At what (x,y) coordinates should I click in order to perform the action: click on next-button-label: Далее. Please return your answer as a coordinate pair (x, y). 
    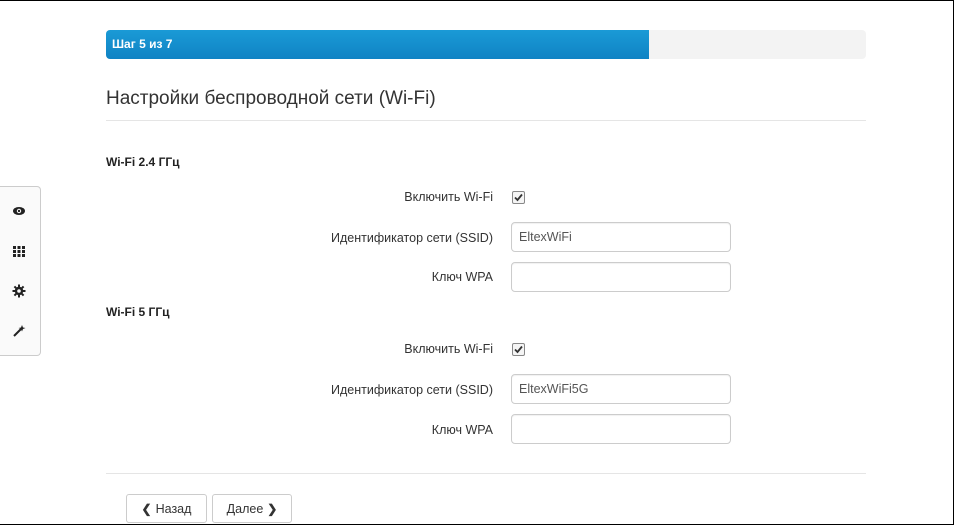
    Looking at the image, I should click on (245, 508).